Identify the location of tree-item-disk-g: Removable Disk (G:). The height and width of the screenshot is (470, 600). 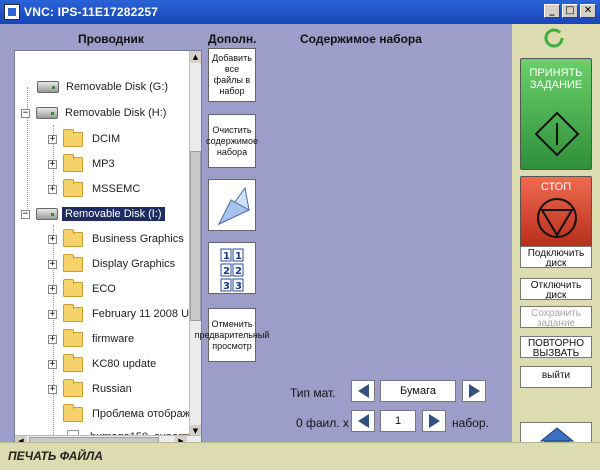
(104, 87).